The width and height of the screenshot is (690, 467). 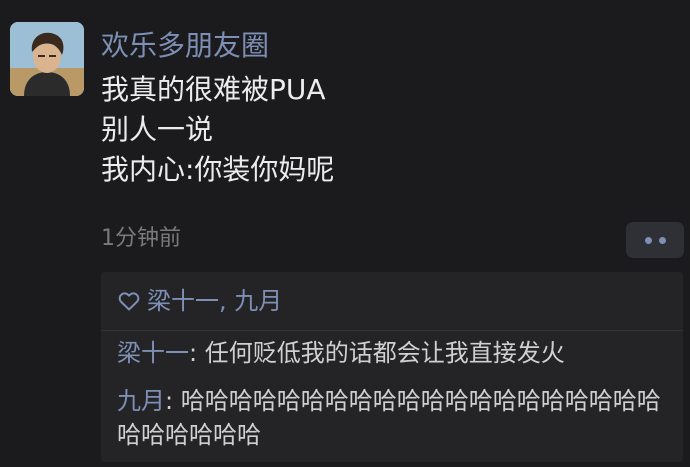 I want to click on comment: 梁十一: 任何贬低我的话都会让我直接发火, so click(x=397, y=353).